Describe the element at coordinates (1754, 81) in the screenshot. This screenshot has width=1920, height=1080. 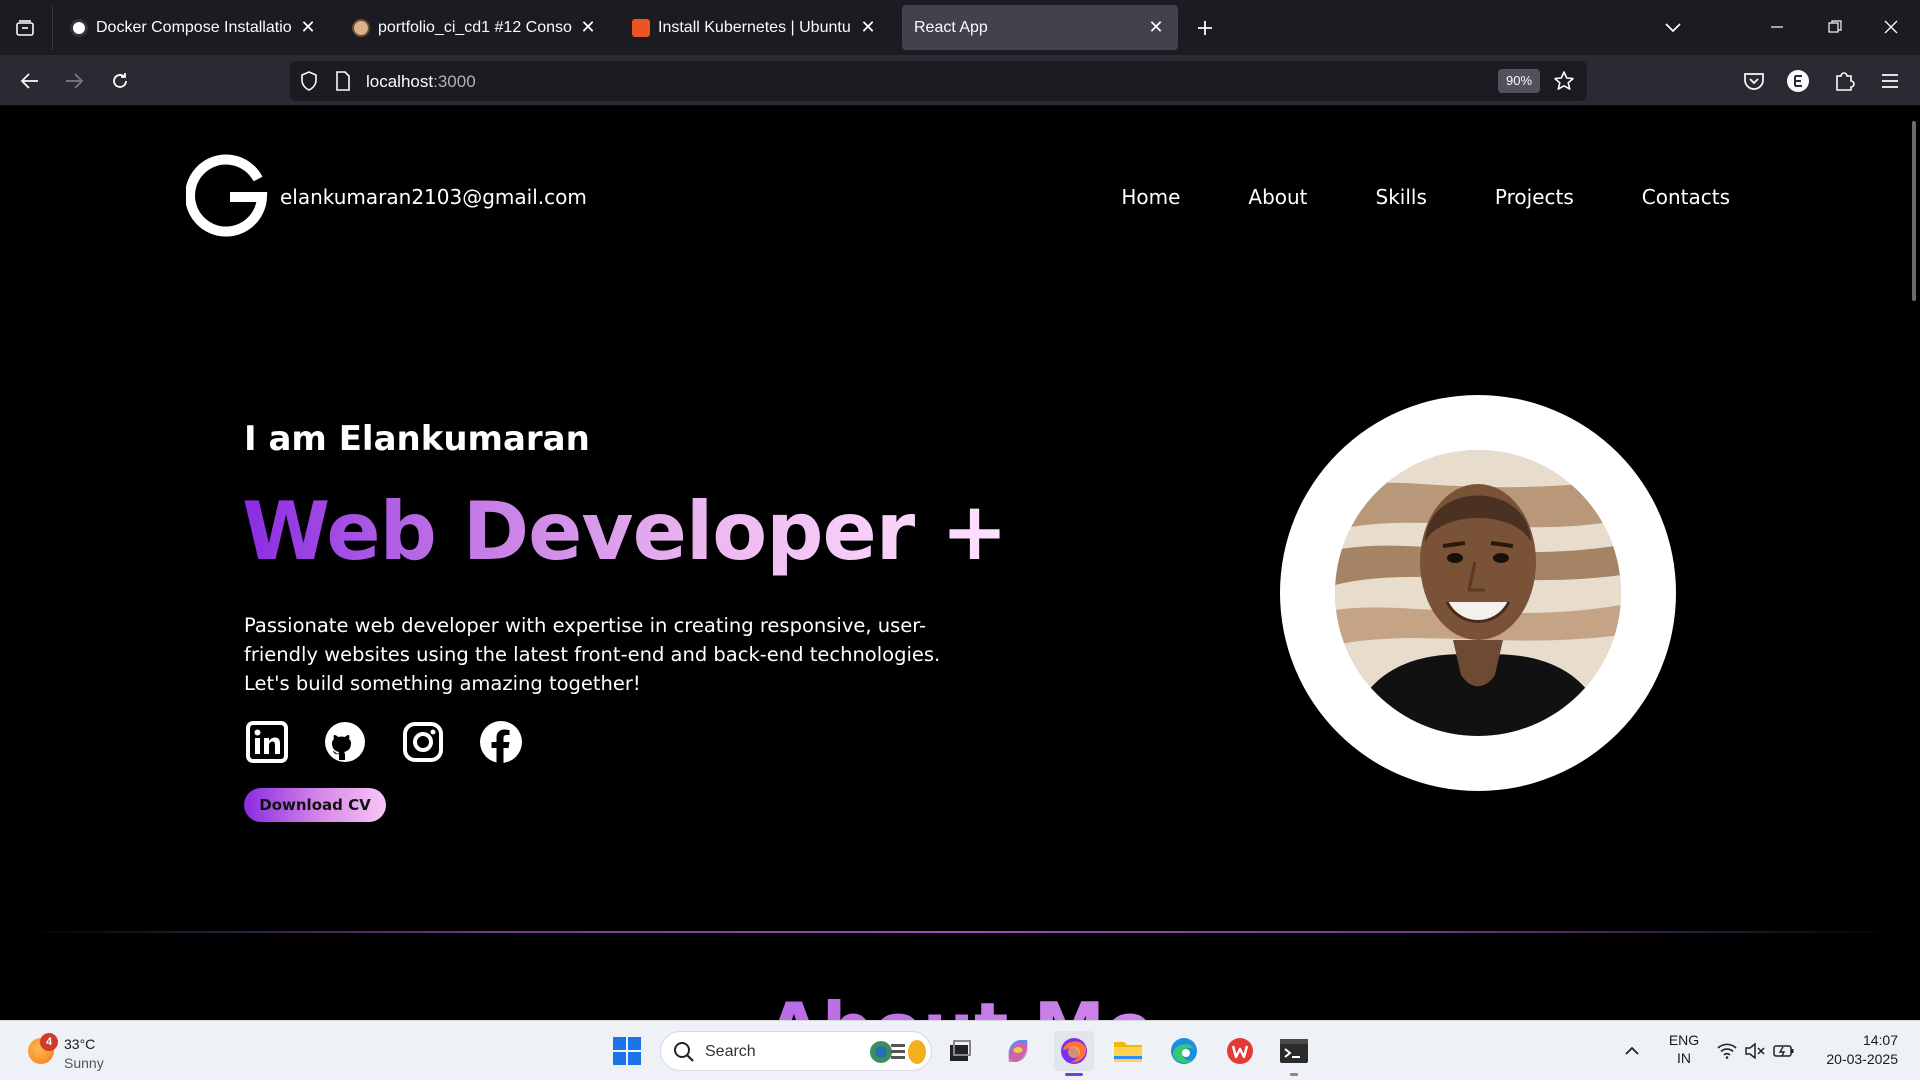
I see `pocket-icon` at that location.